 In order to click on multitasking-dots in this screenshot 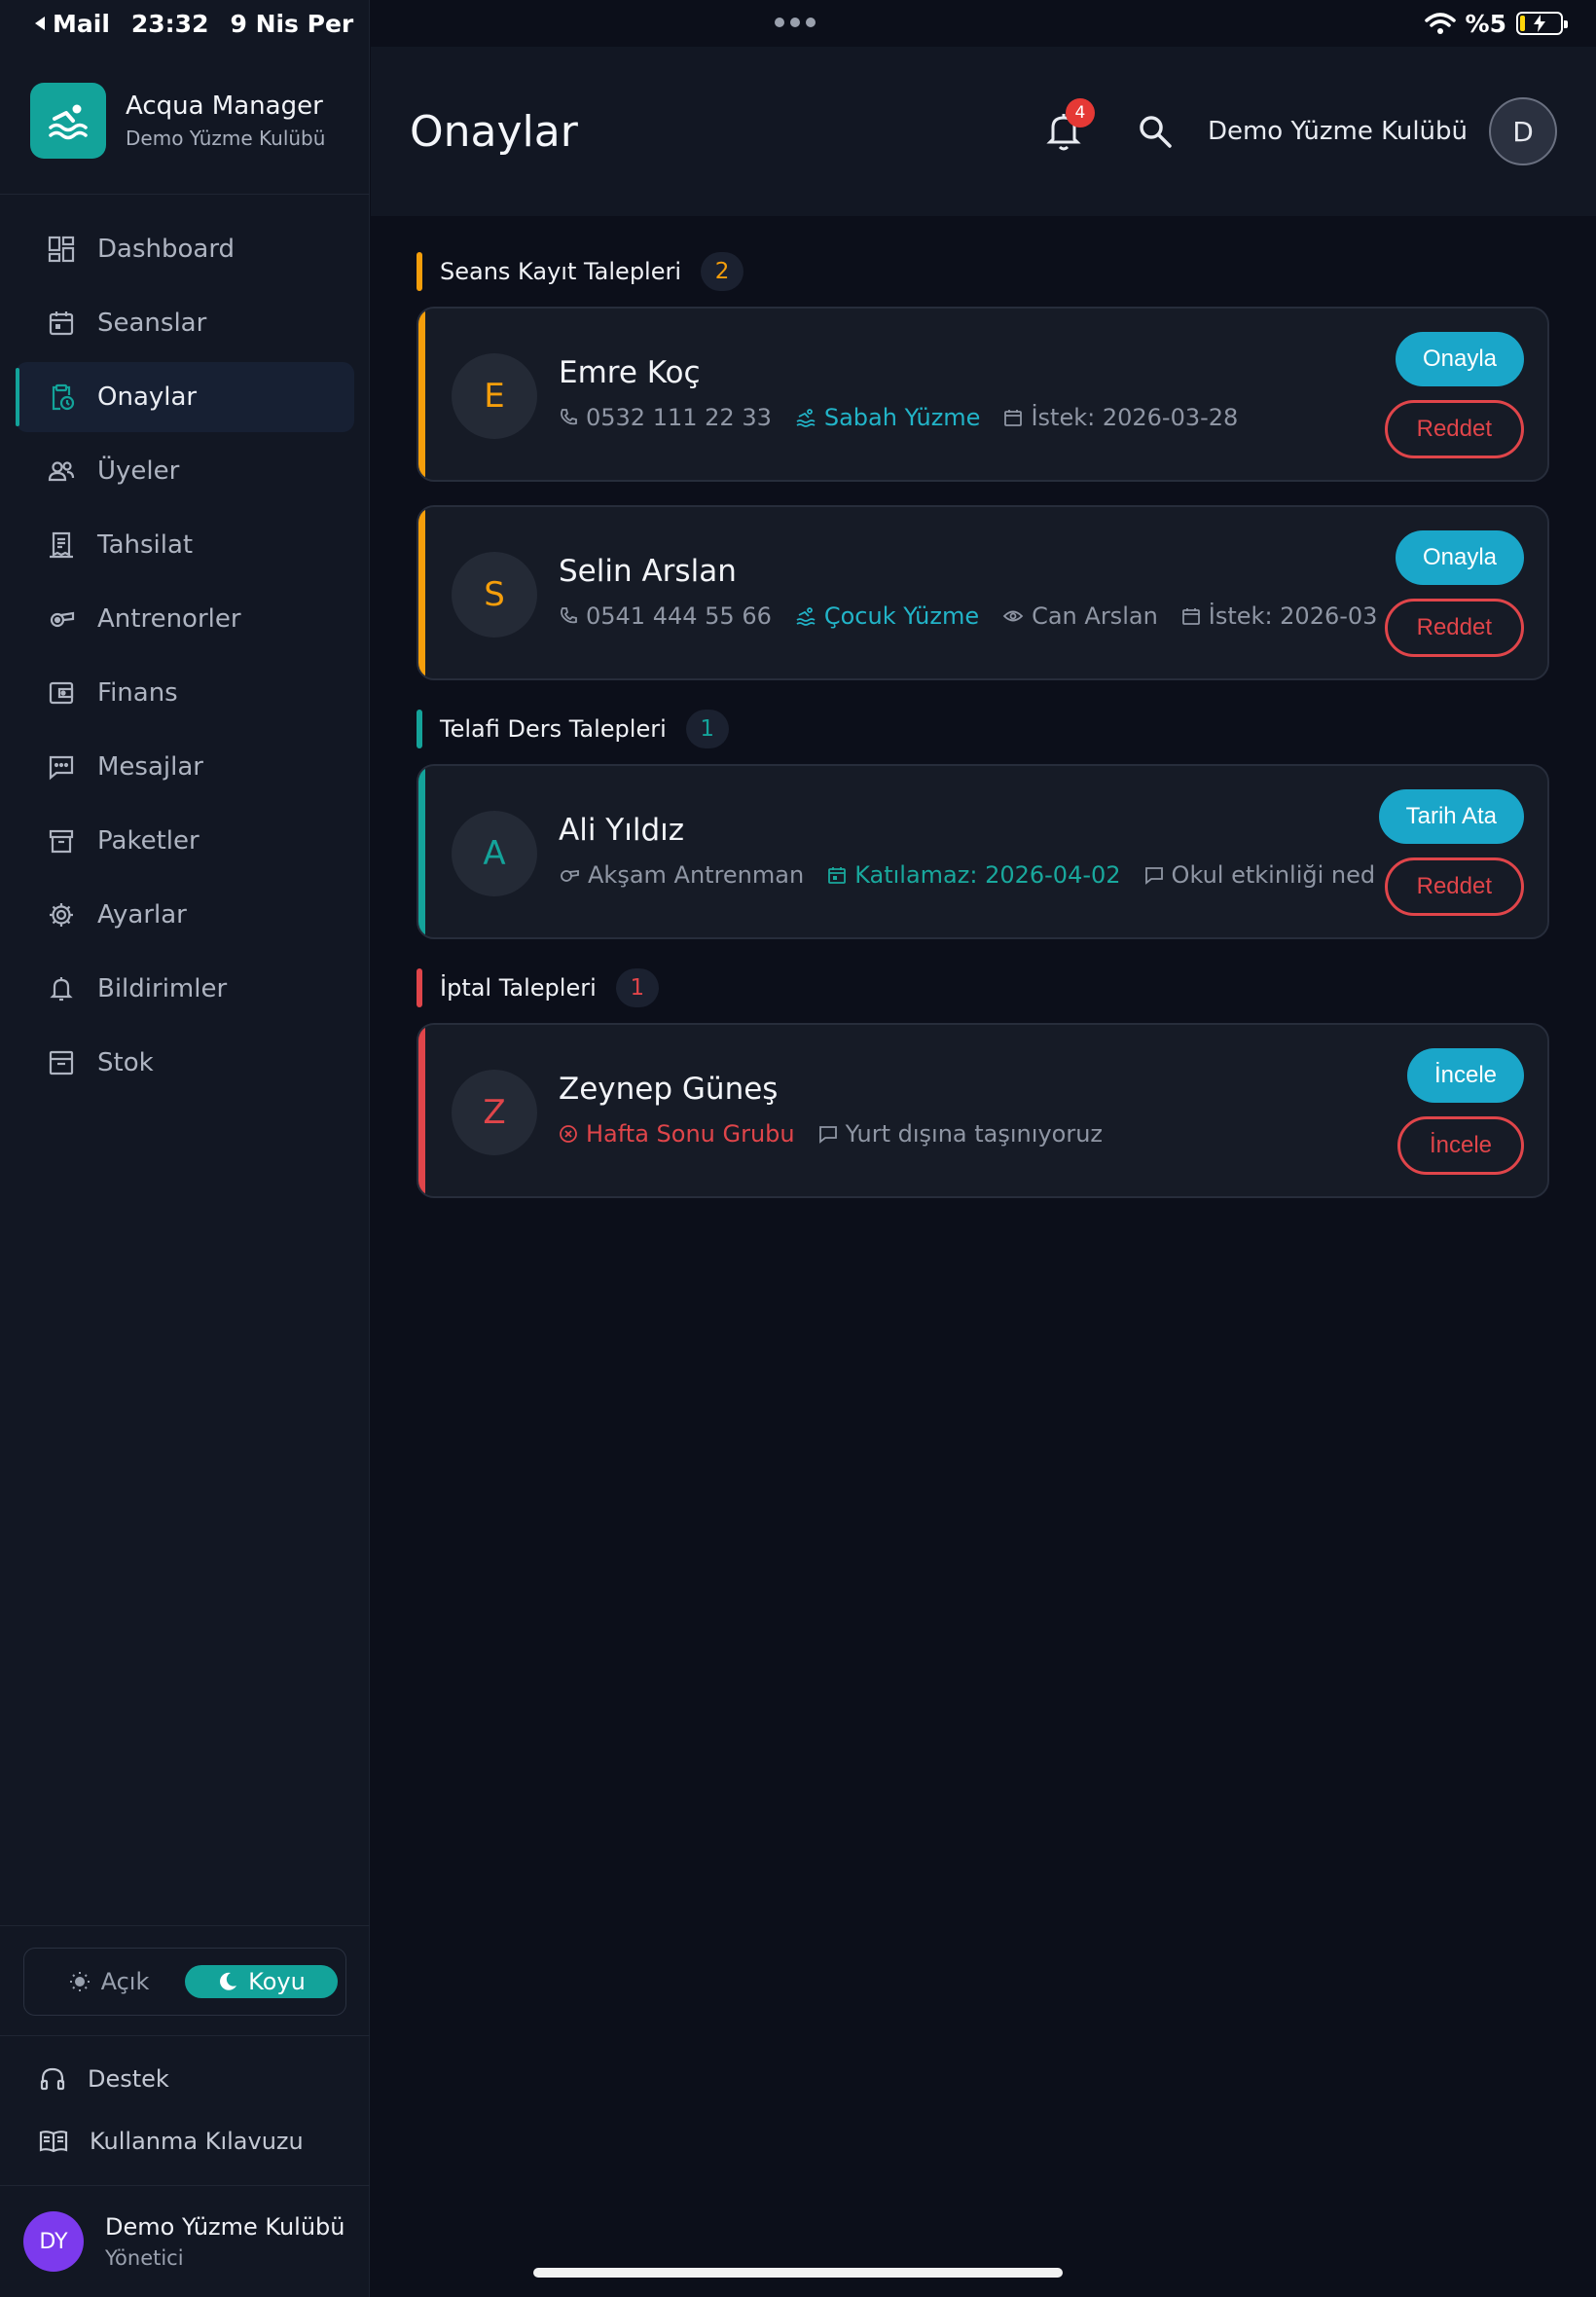, I will do `click(796, 22)`.